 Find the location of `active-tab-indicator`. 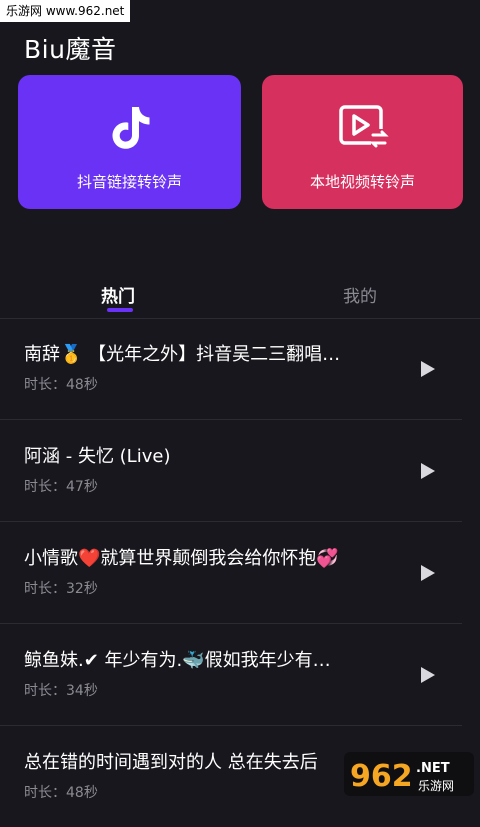

active-tab-indicator is located at coordinates (120, 310).